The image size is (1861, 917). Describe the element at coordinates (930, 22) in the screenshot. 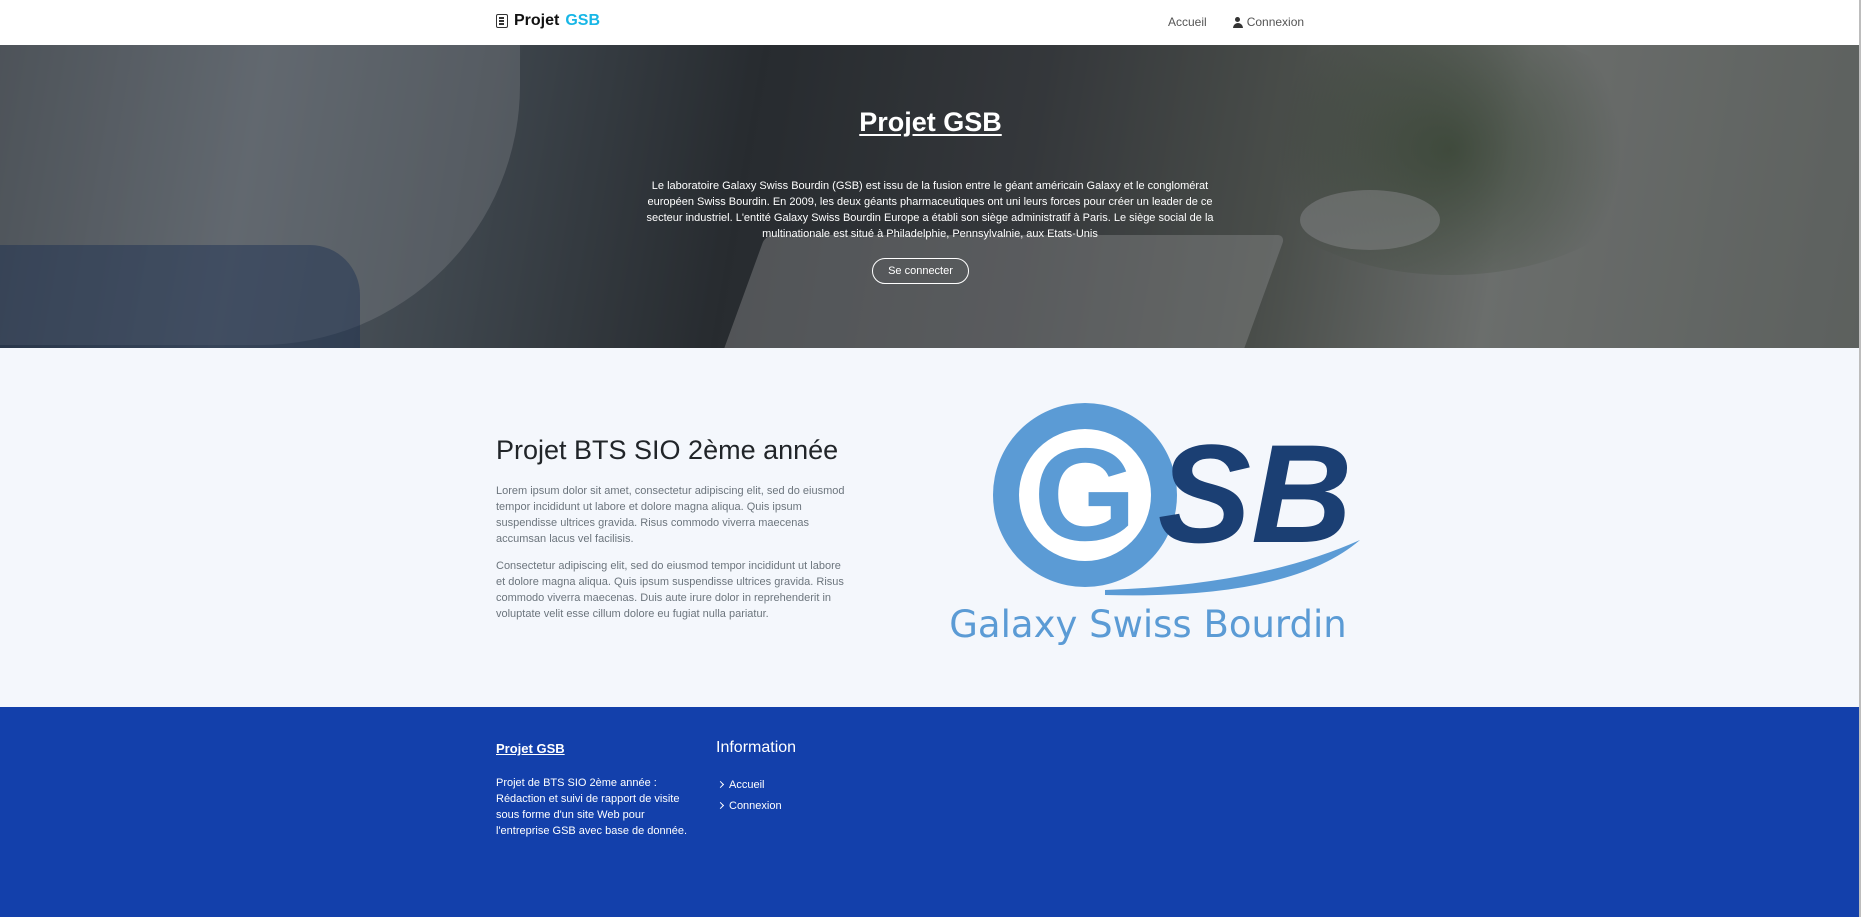

I see `navbar: Projet GSB Accueil Connexion` at that location.